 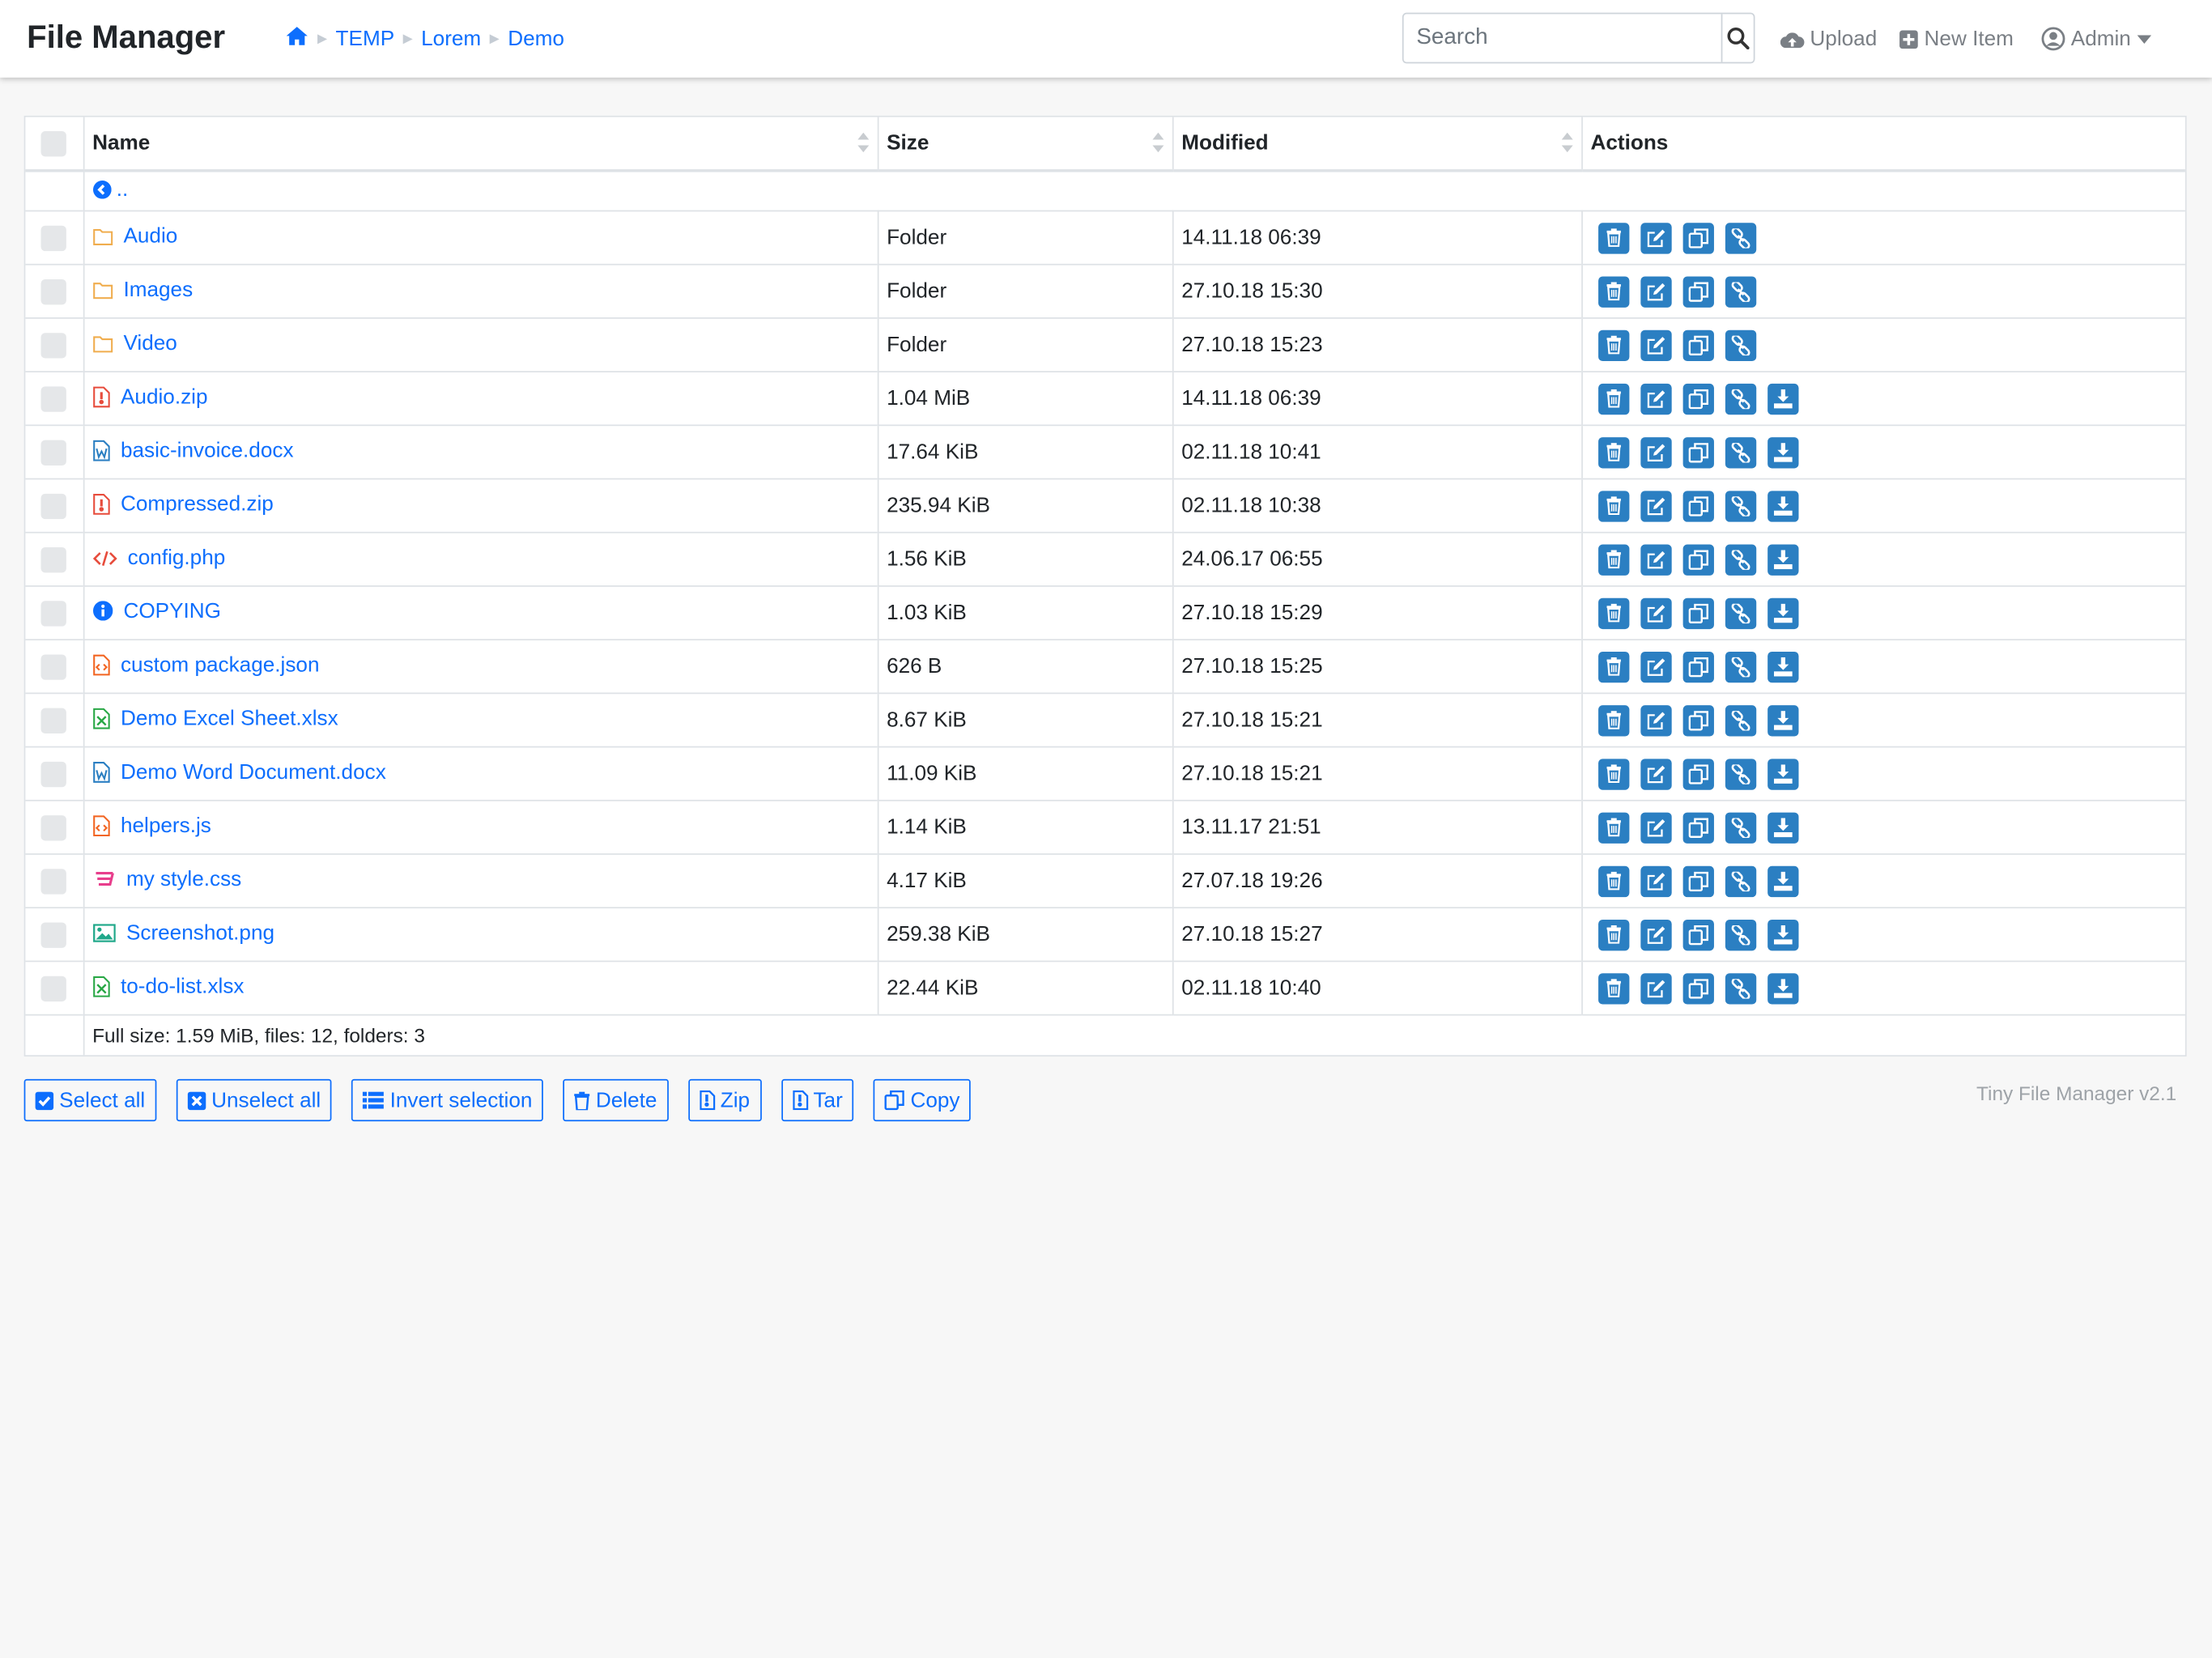 What do you see at coordinates (183, 503) in the screenshot?
I see `file-name-link: Compressed.zip` at bounding box center [183, 503].